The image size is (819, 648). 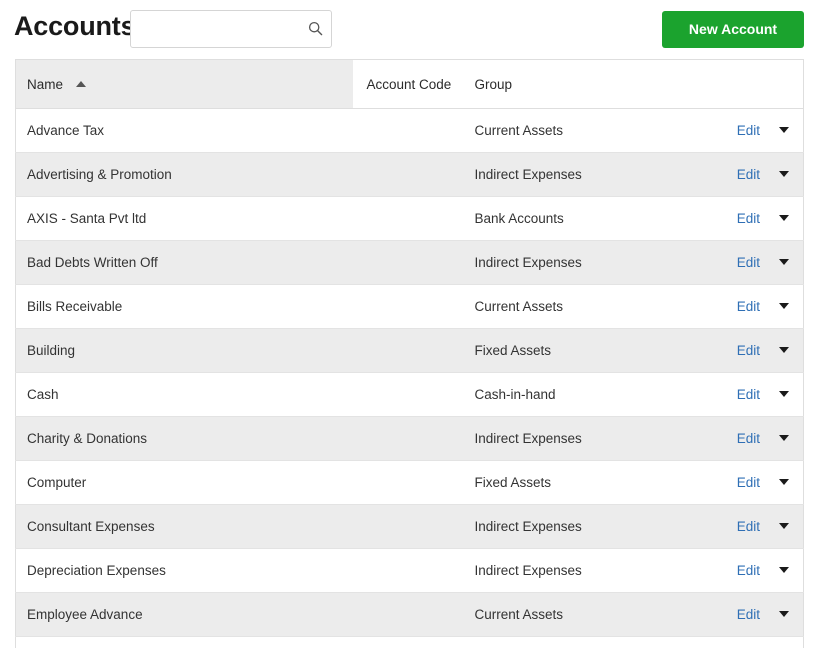 I want to click on table-row: Advance Tax Current Assets Edit, so click(x=409, y=130).